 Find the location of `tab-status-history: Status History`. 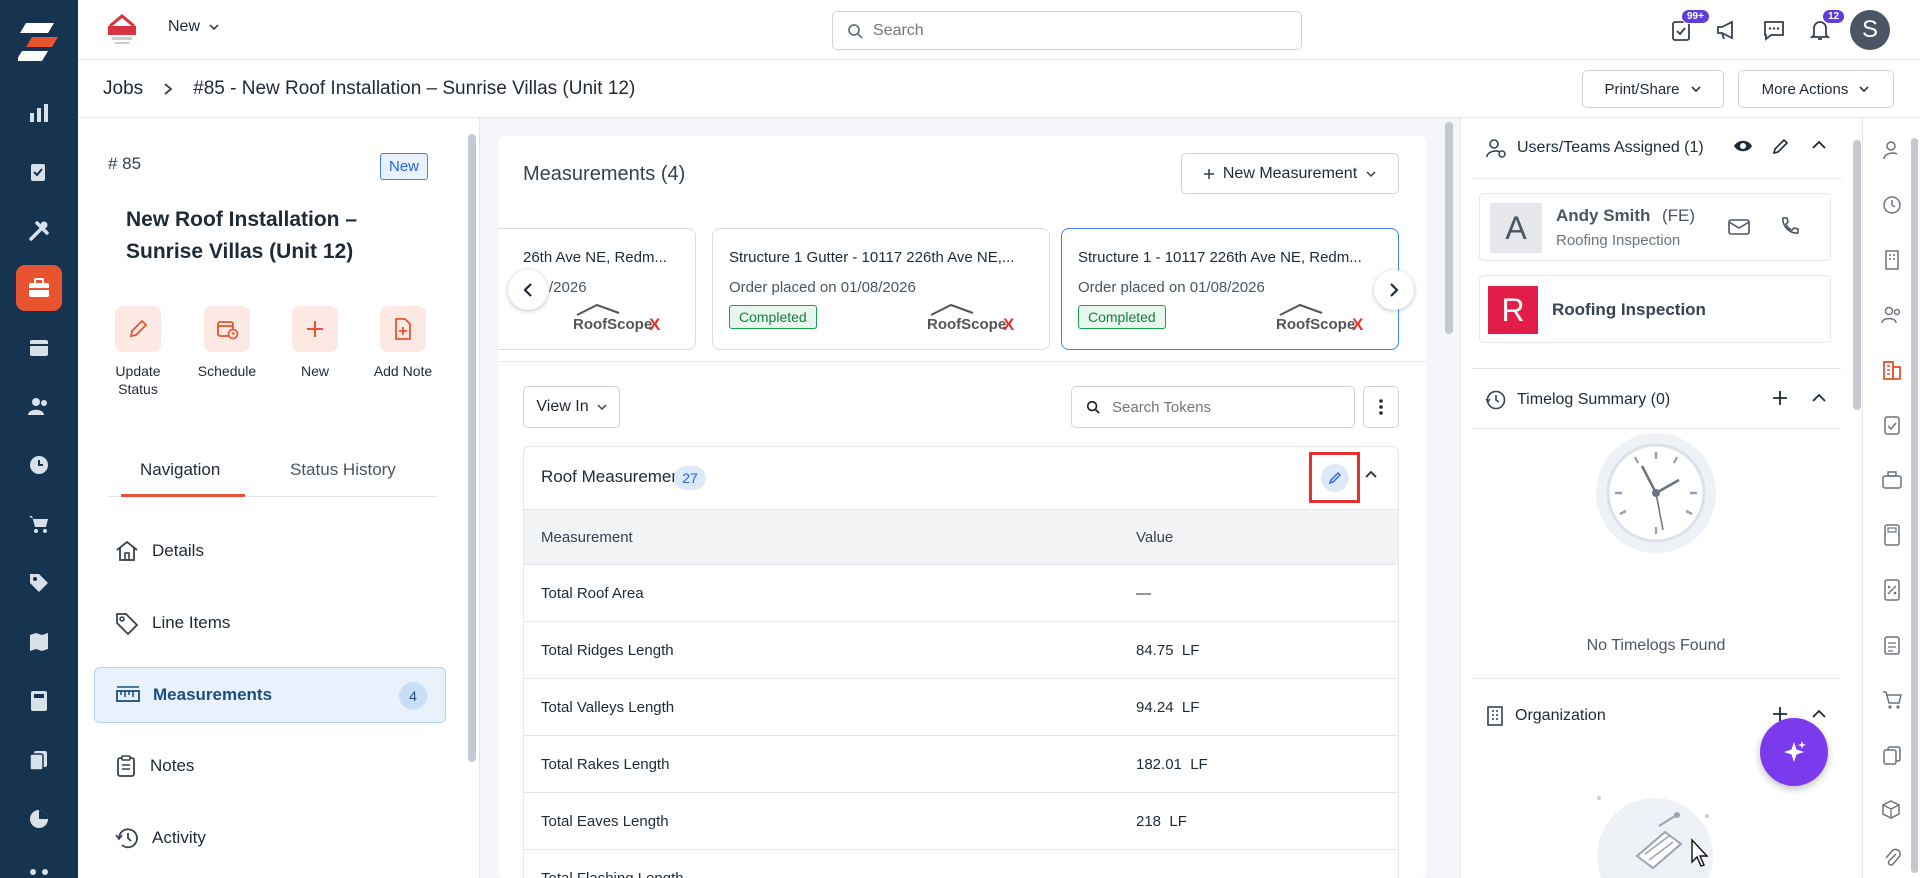

tab-status-history: Status History is located at coordinates (343, 470).